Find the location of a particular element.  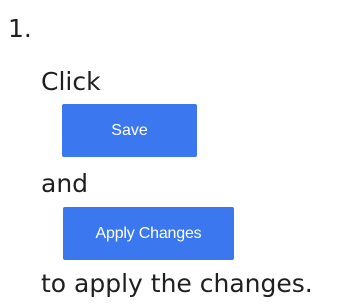

save-button: Save is located at coordinates (129, 130).